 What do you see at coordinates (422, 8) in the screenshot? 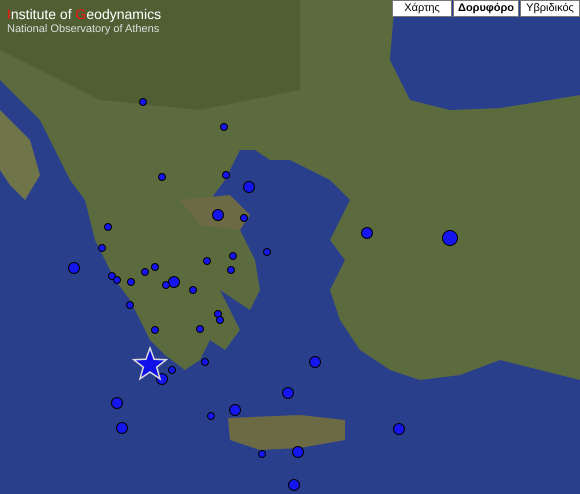
I see `map-type-button: Χάρτης` at bounding box center [422, 8].